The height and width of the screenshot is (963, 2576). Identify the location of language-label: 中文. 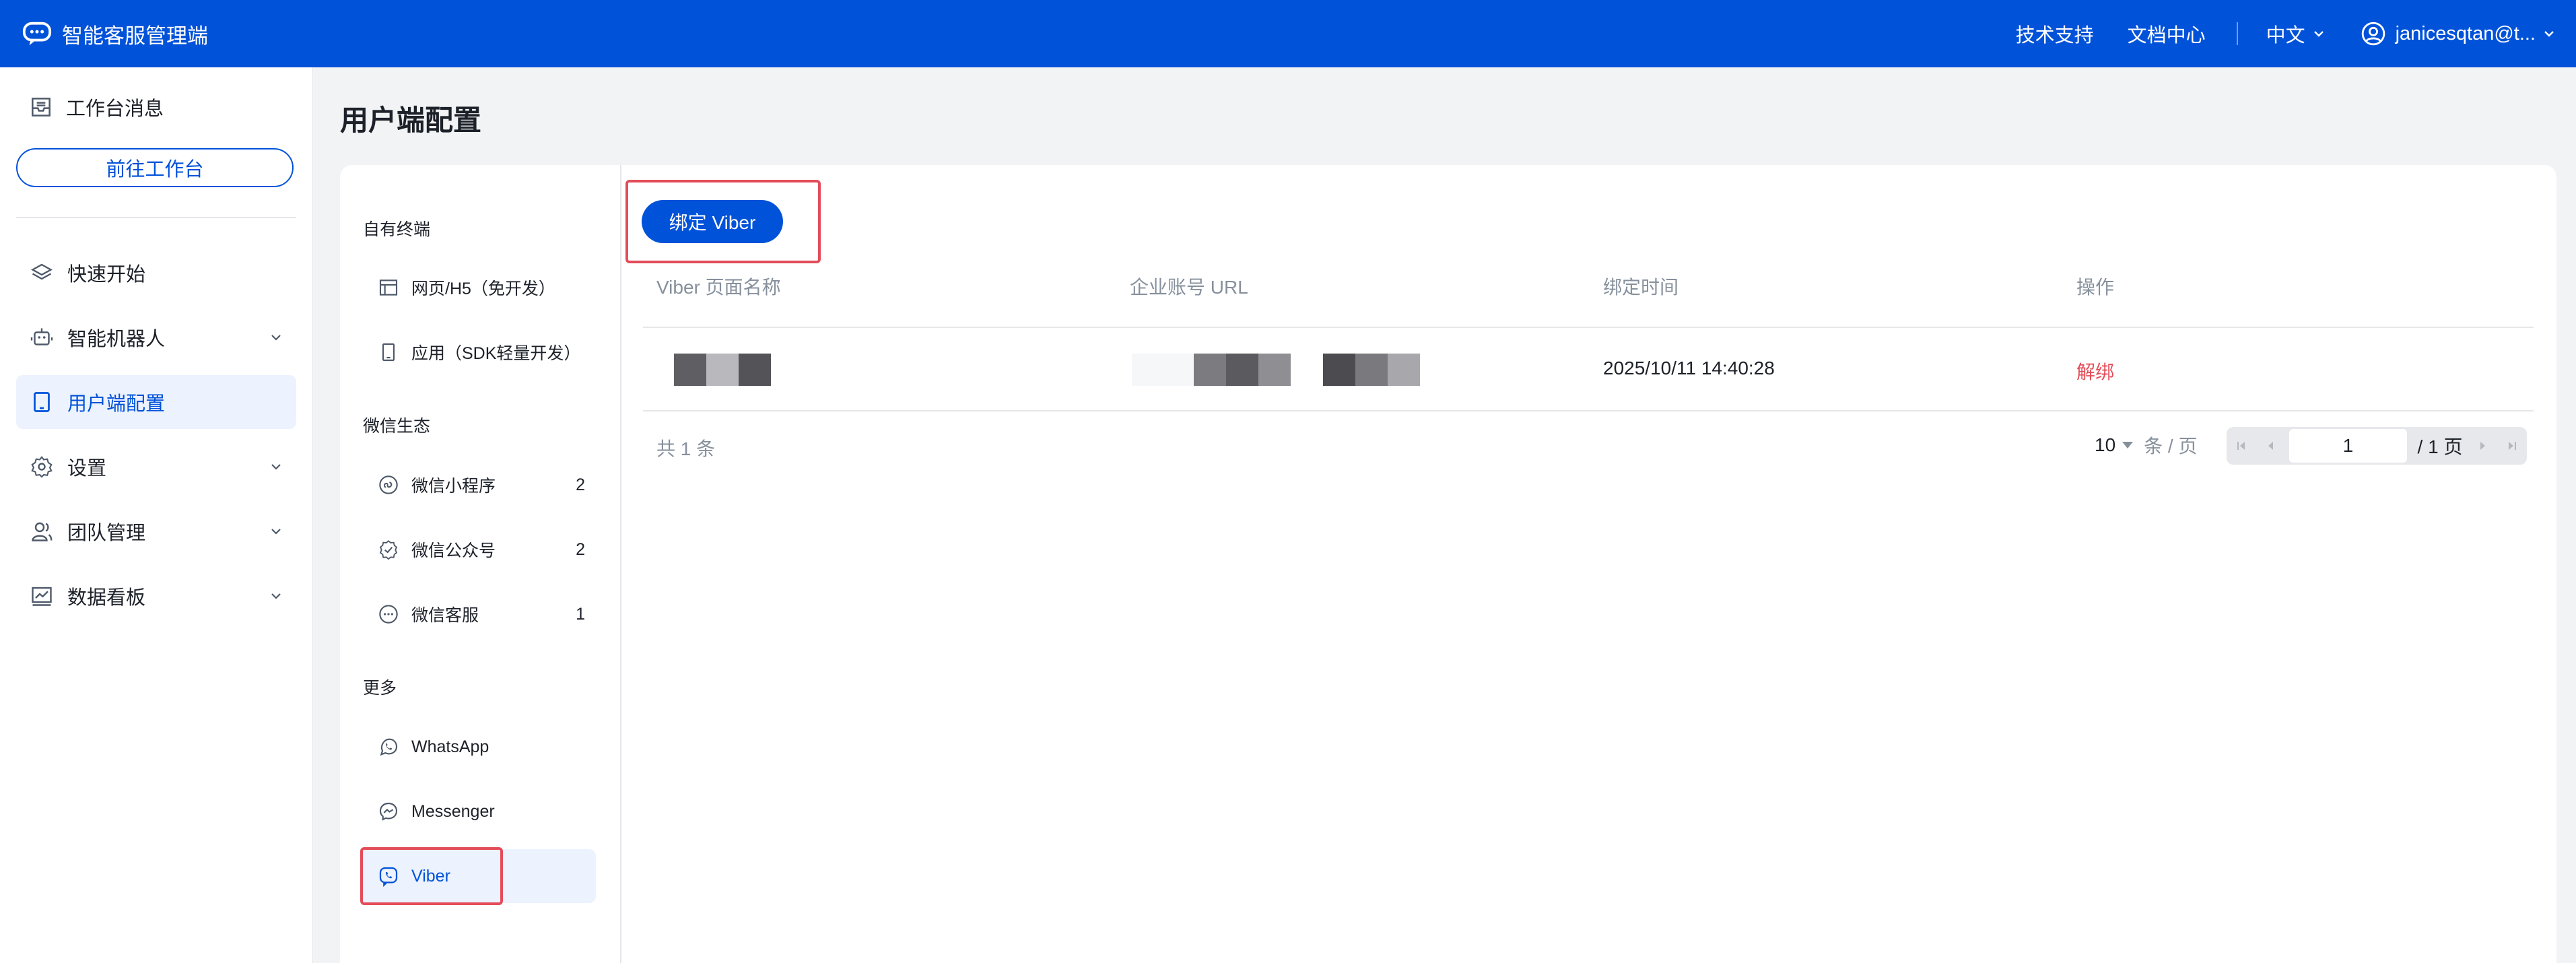
(2285, 35).